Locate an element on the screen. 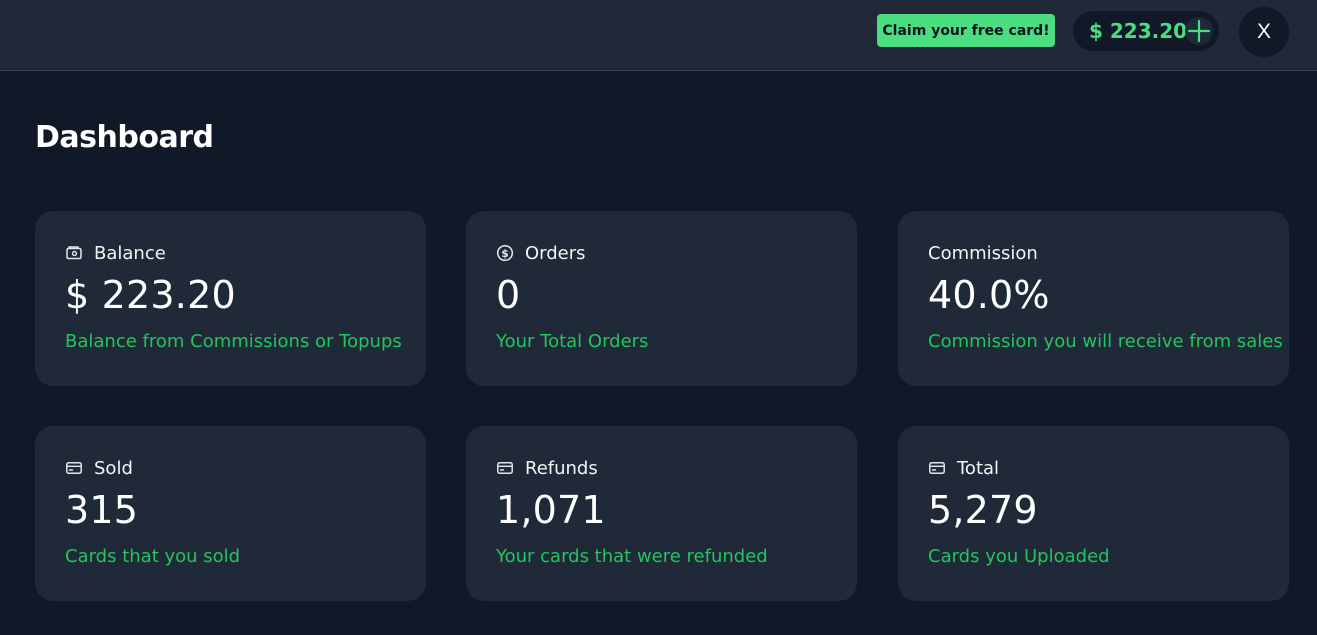 This screenshot has height=635, width=1317. wallet-icon is located at coordinates (74, 253).